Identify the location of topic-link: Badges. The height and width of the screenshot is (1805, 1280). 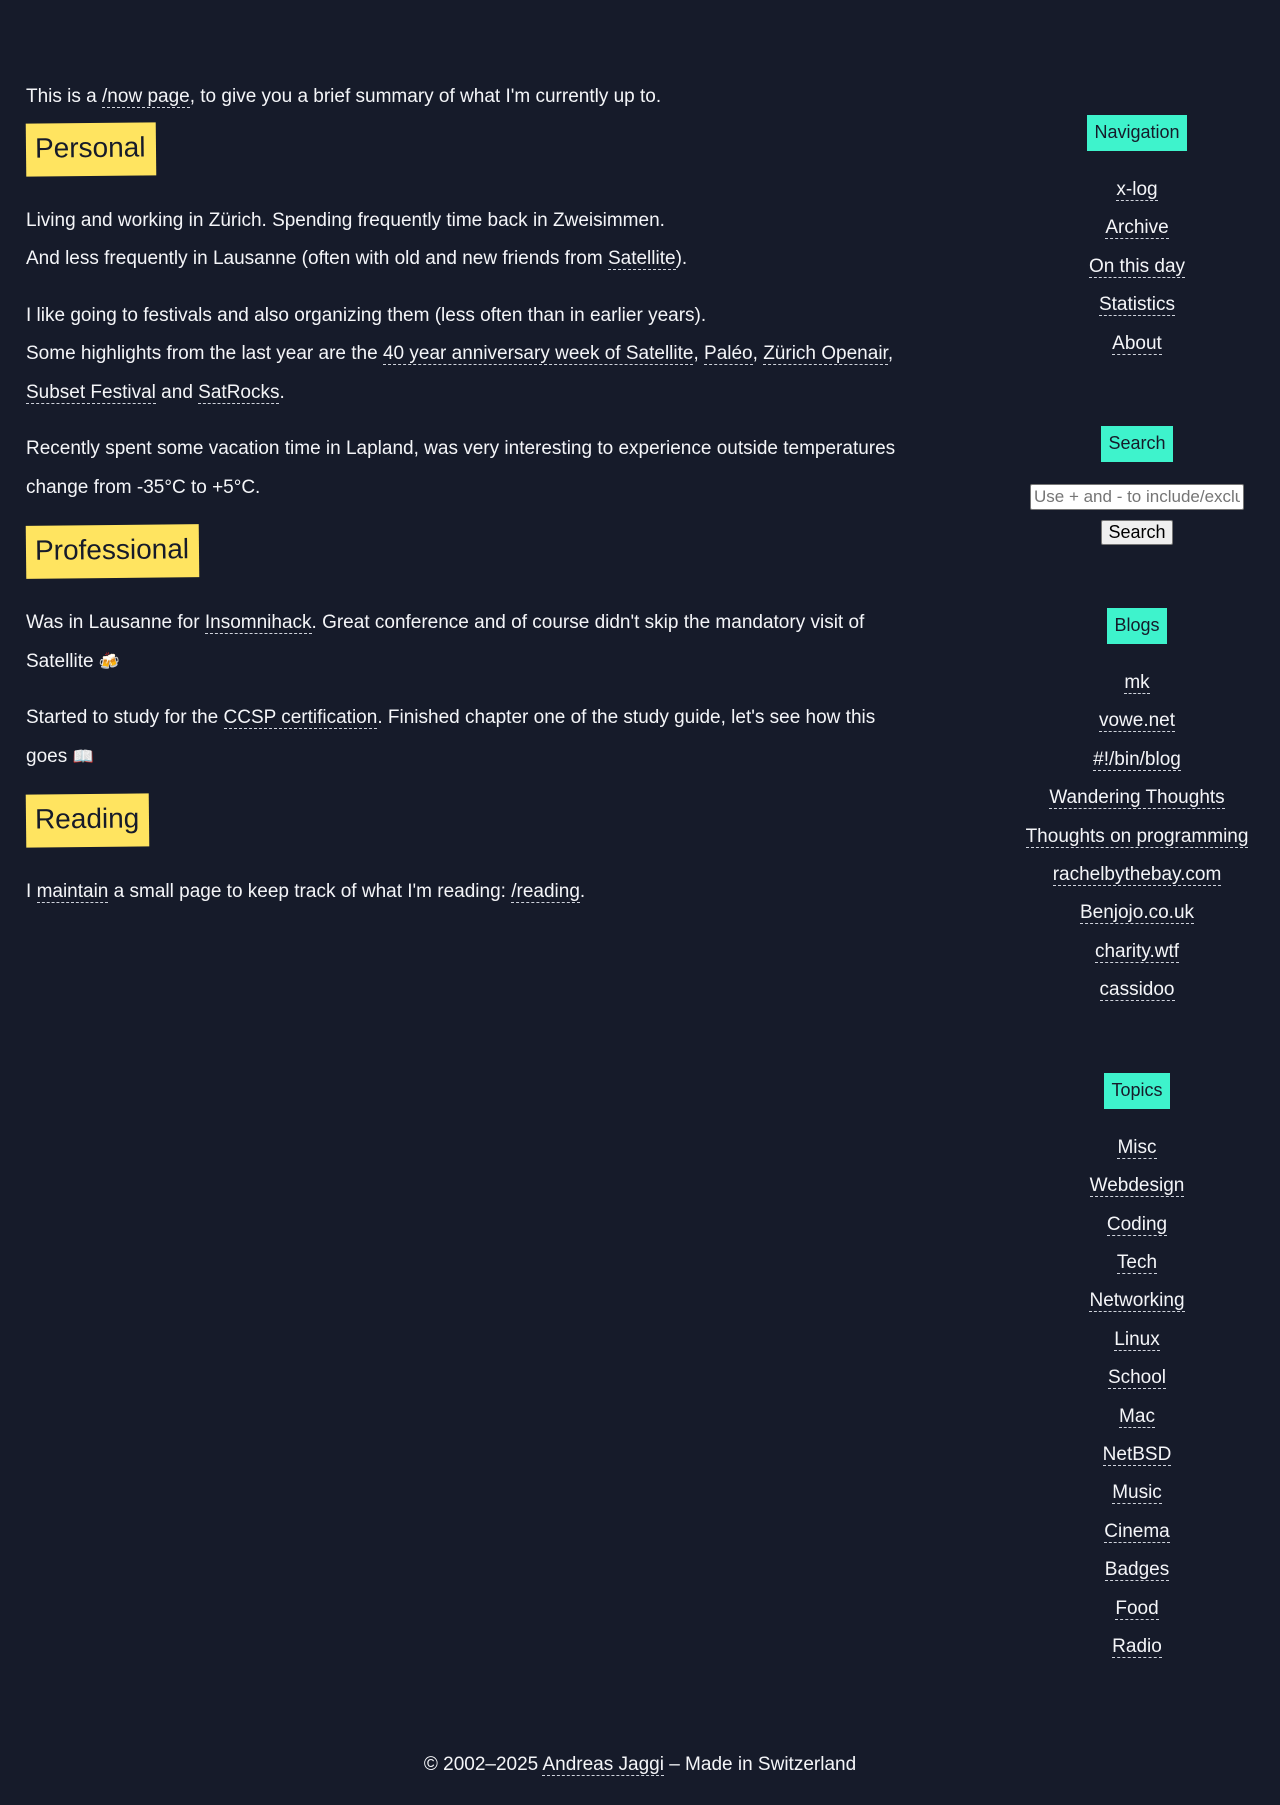
(1137, 1570).